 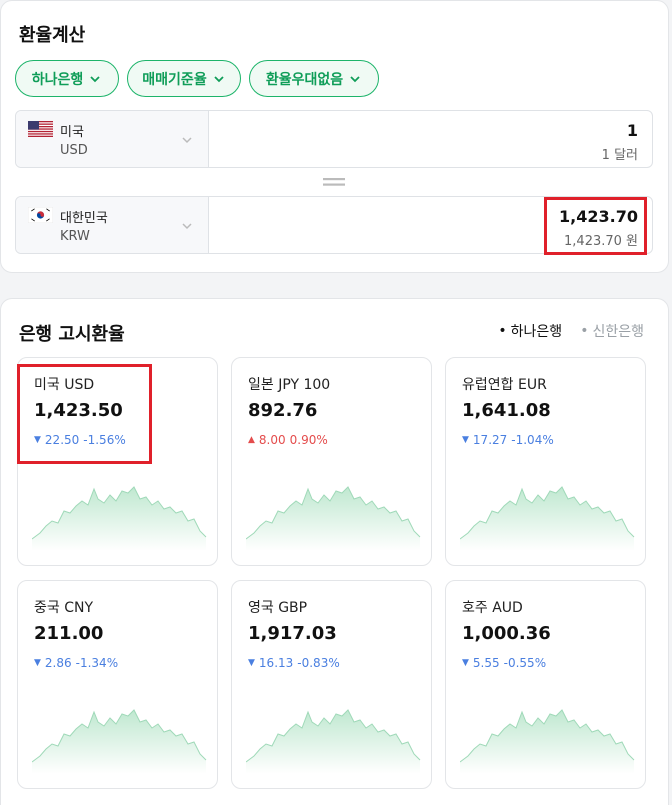 What do you see at coordinates (84, 218) in the screenshot?
I see `to-country-name: 대한민국` at bounding box center [84, 218].